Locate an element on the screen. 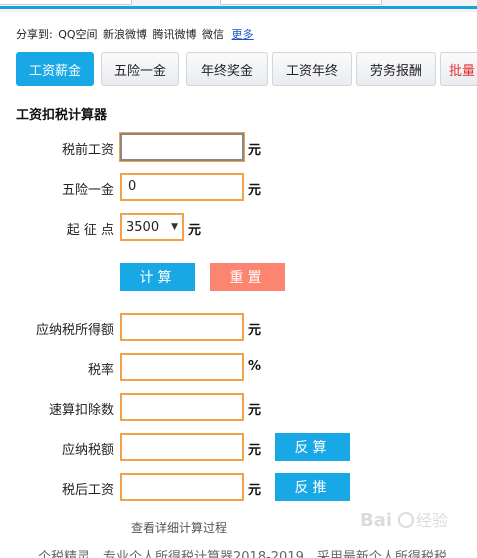 The image size is (477, 558). tab-labor-remuneration: 劳务报酬 is located at coordinates (396, 69).